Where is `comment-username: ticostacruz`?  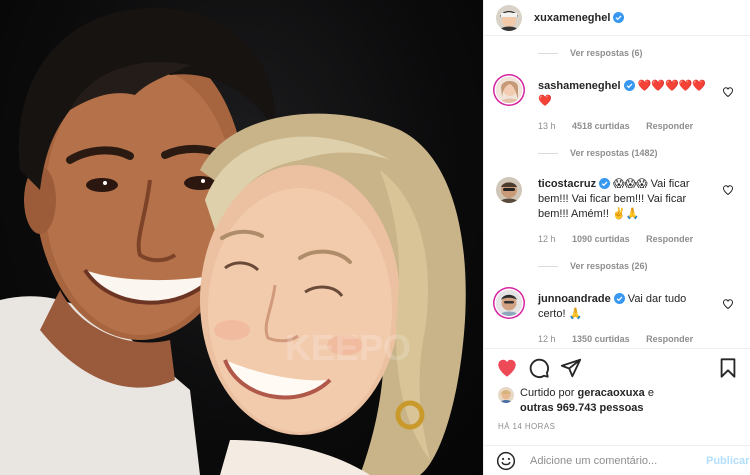 comment-username: ticostacruz is located at coordinates (567, 184).